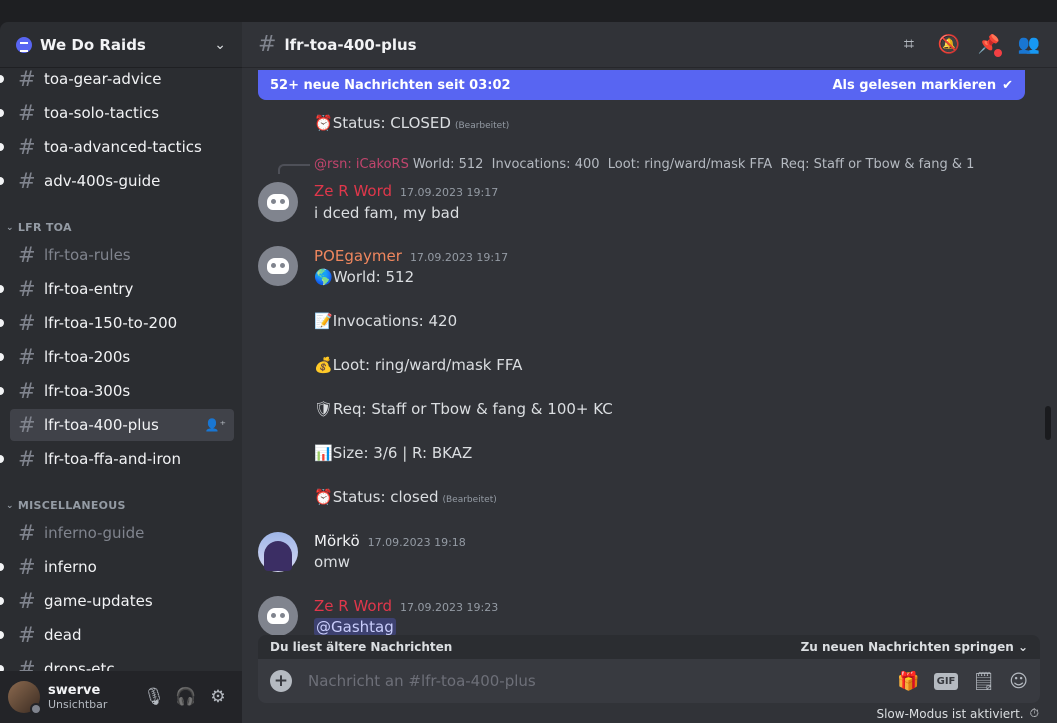 The width and height of the screenshot is (1057, 723). I want to click on message-content: ⏰Status: CLOSED (Bearbeitet), so click(411, 123).